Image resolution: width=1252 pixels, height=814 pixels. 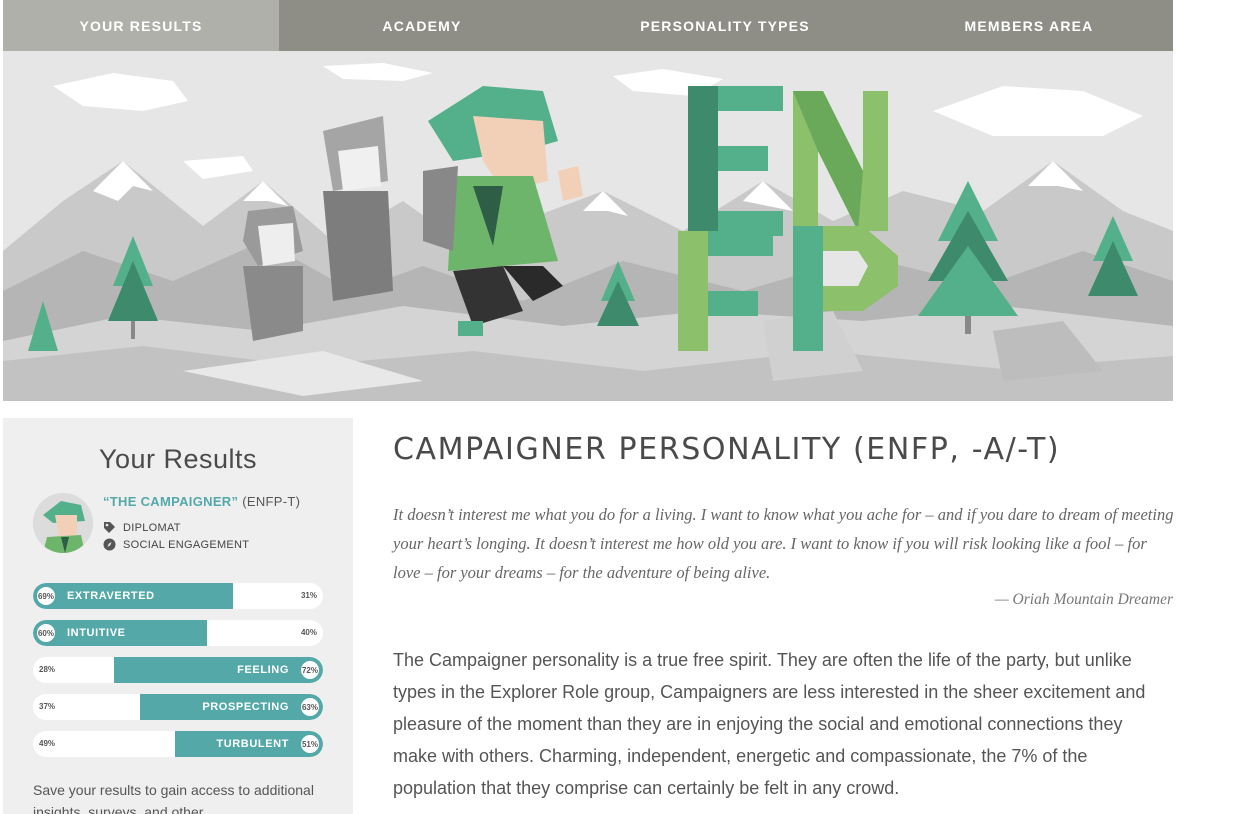 I want to click on nav-members-area: MEMBERS AREA, so click(x=1029, y=25).